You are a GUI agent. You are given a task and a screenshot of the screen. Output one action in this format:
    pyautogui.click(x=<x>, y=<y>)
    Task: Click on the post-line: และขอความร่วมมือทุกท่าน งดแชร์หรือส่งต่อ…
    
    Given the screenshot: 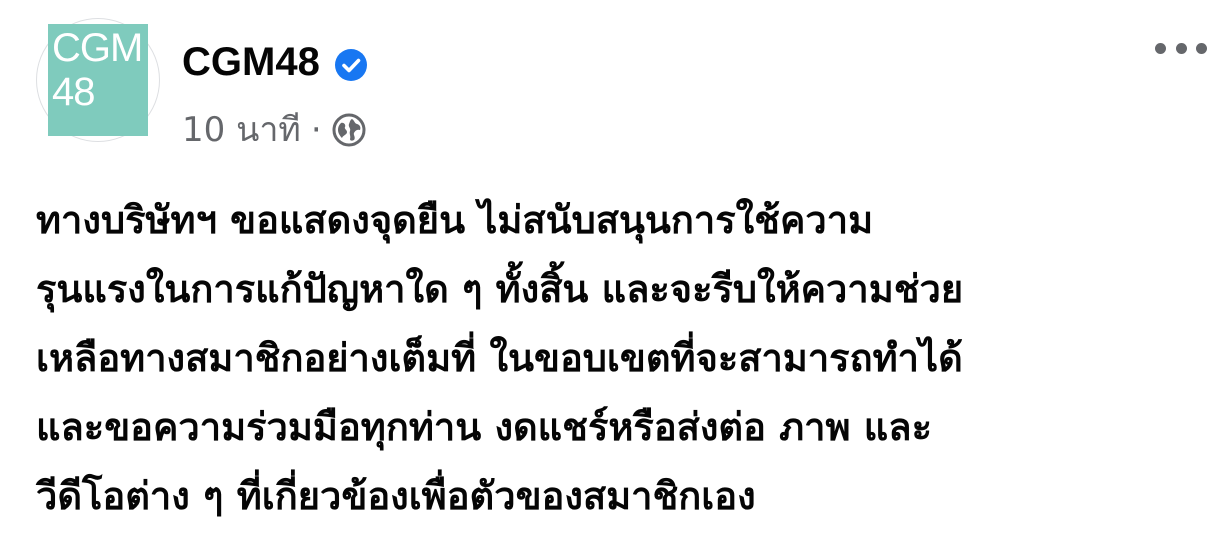 What is the action you would take?
    pyautogui.click(x=484, y=427)
    